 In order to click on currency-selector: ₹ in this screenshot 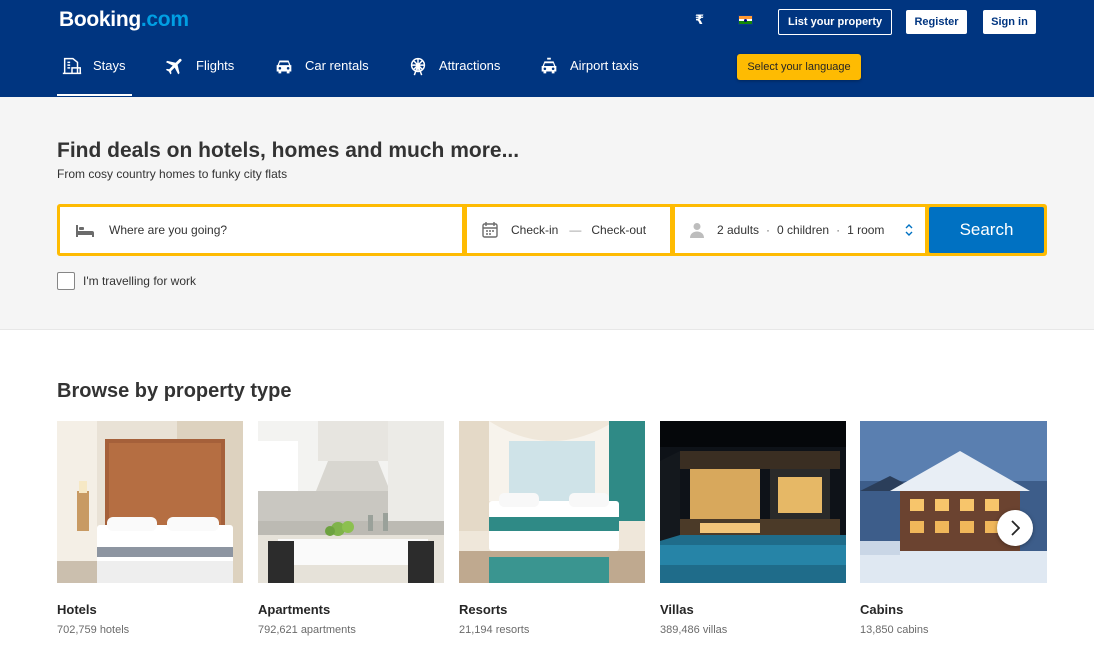, I will do `click(699, 20)`.